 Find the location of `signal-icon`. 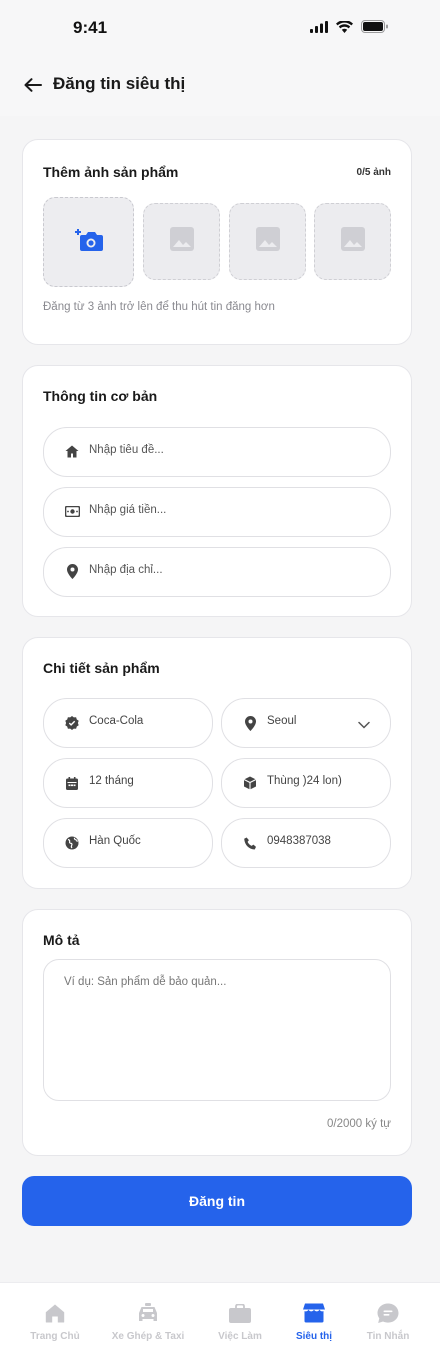

signal-icon is located at coordinates (319, 29).